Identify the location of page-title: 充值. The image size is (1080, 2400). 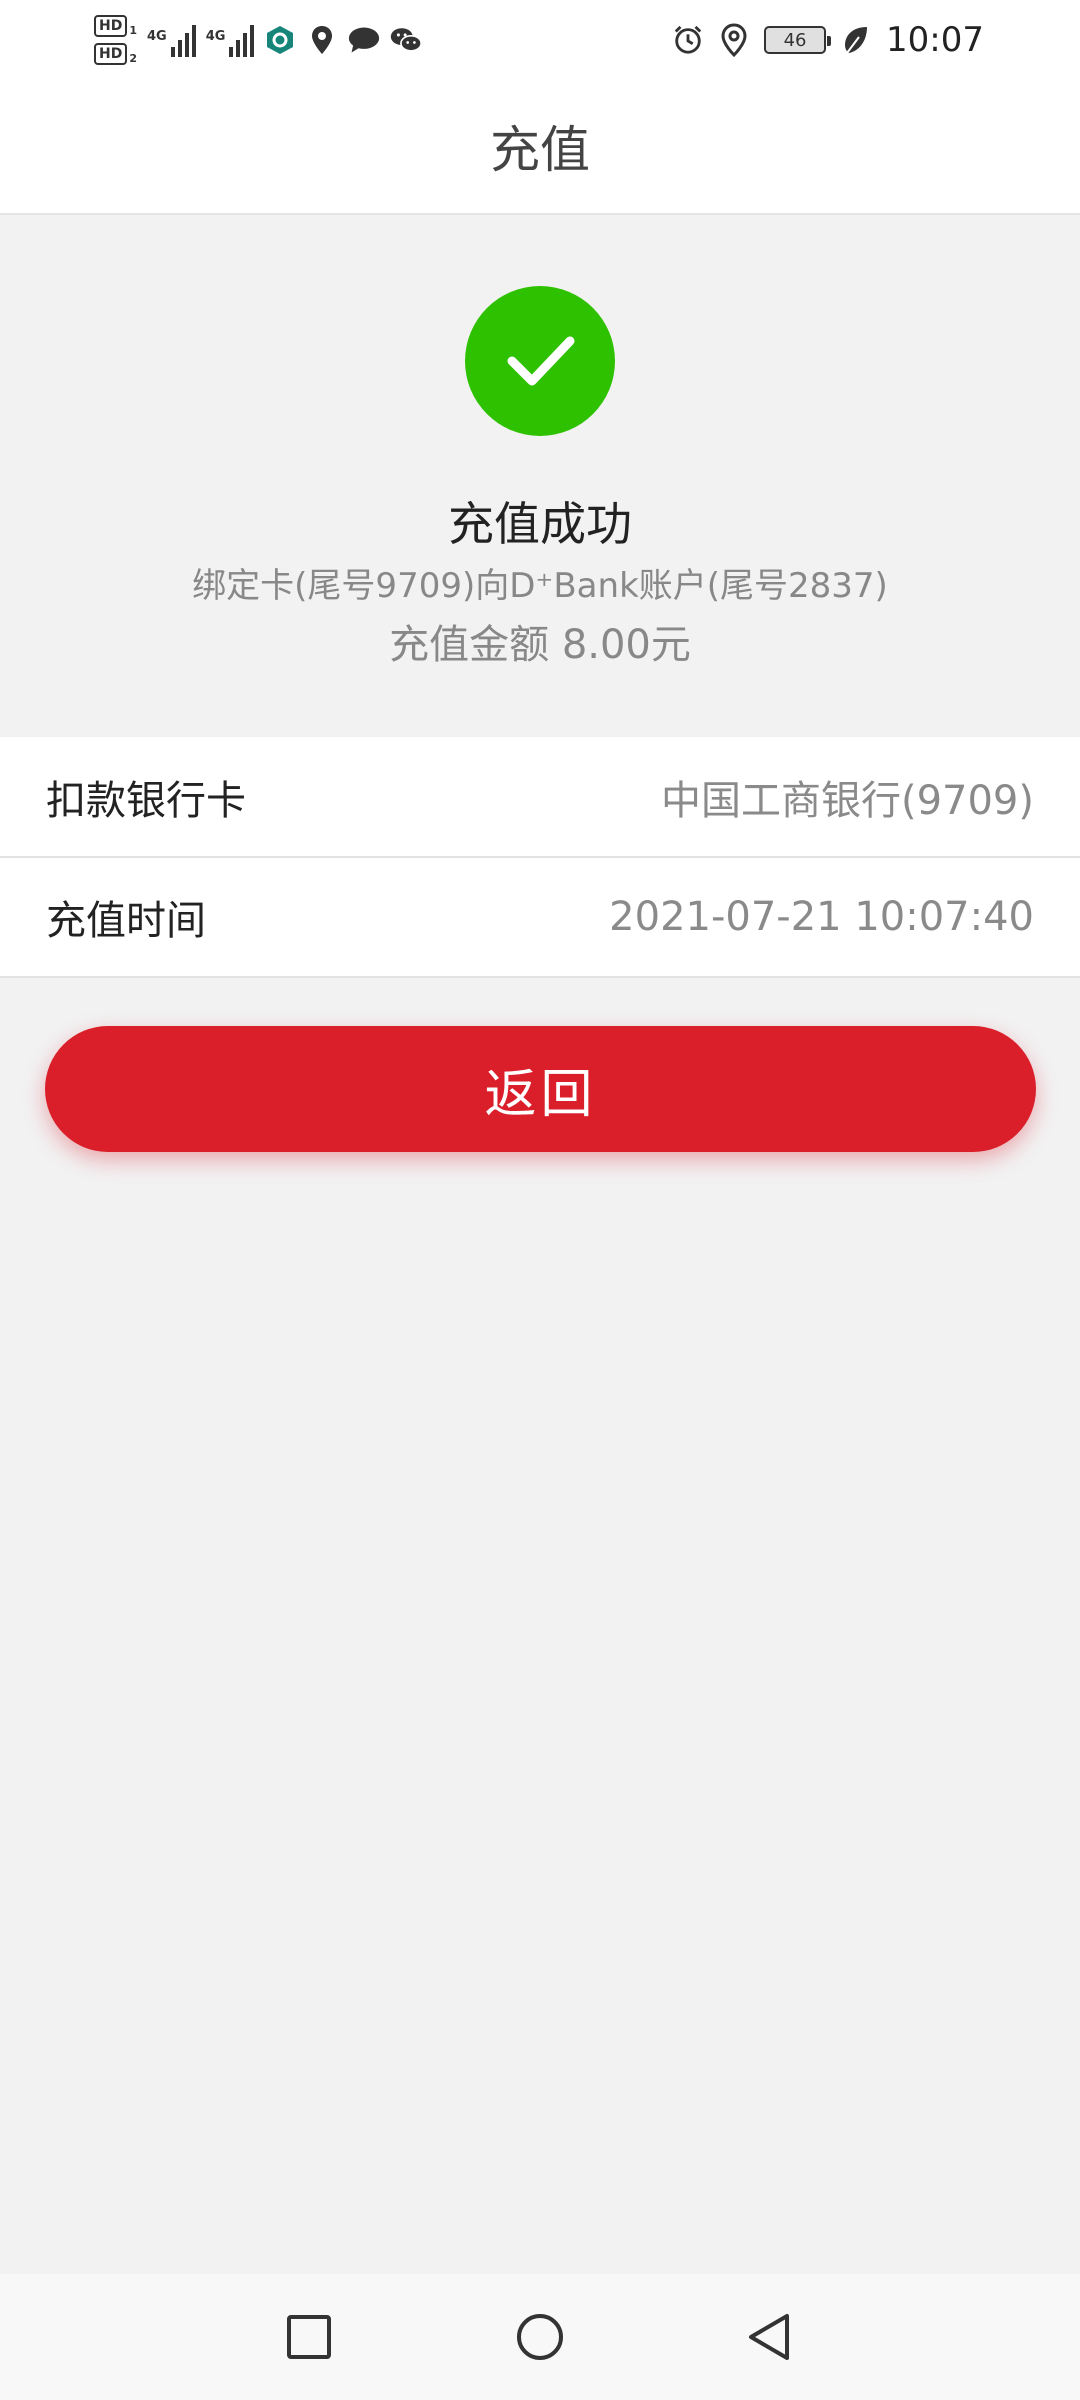
(540, 149).